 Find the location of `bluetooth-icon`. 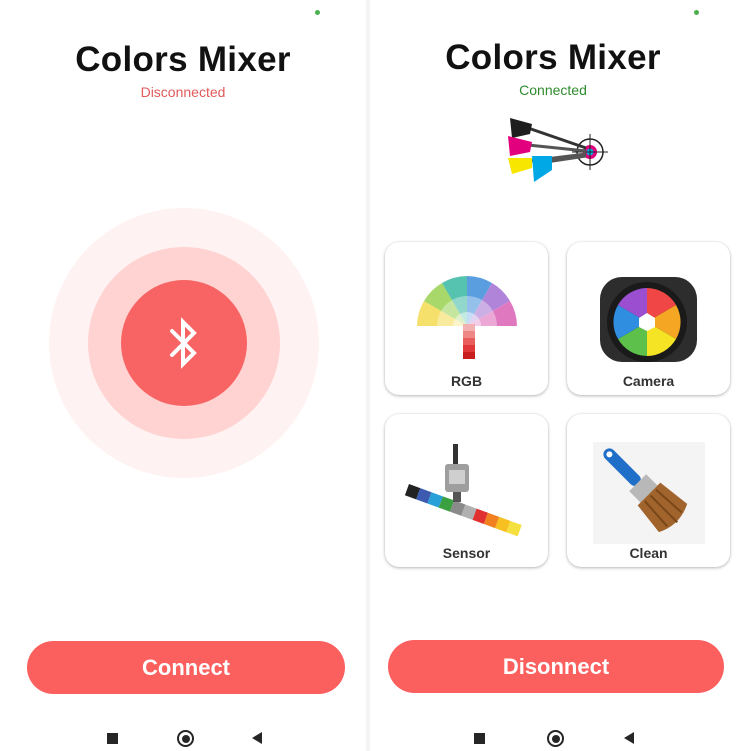

bluetooth-icon is located at coordinates (183, 343).